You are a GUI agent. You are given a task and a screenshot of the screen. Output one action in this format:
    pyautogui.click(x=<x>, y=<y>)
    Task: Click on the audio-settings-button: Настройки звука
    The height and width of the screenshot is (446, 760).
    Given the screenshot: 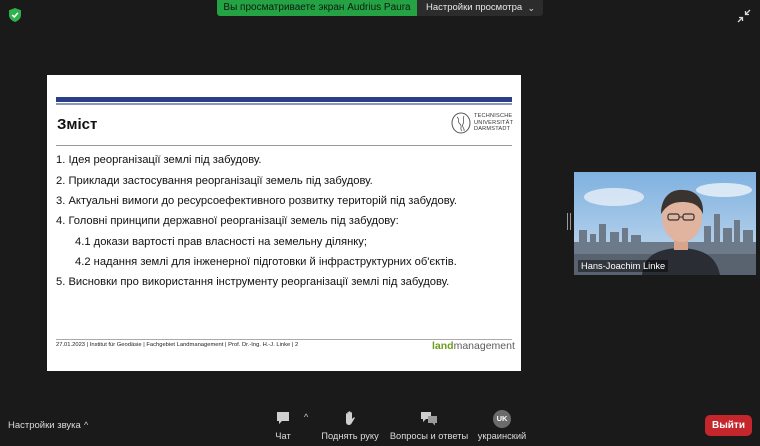 What is the action you would take?
    pyautogui.click(x=44, y=425)
    